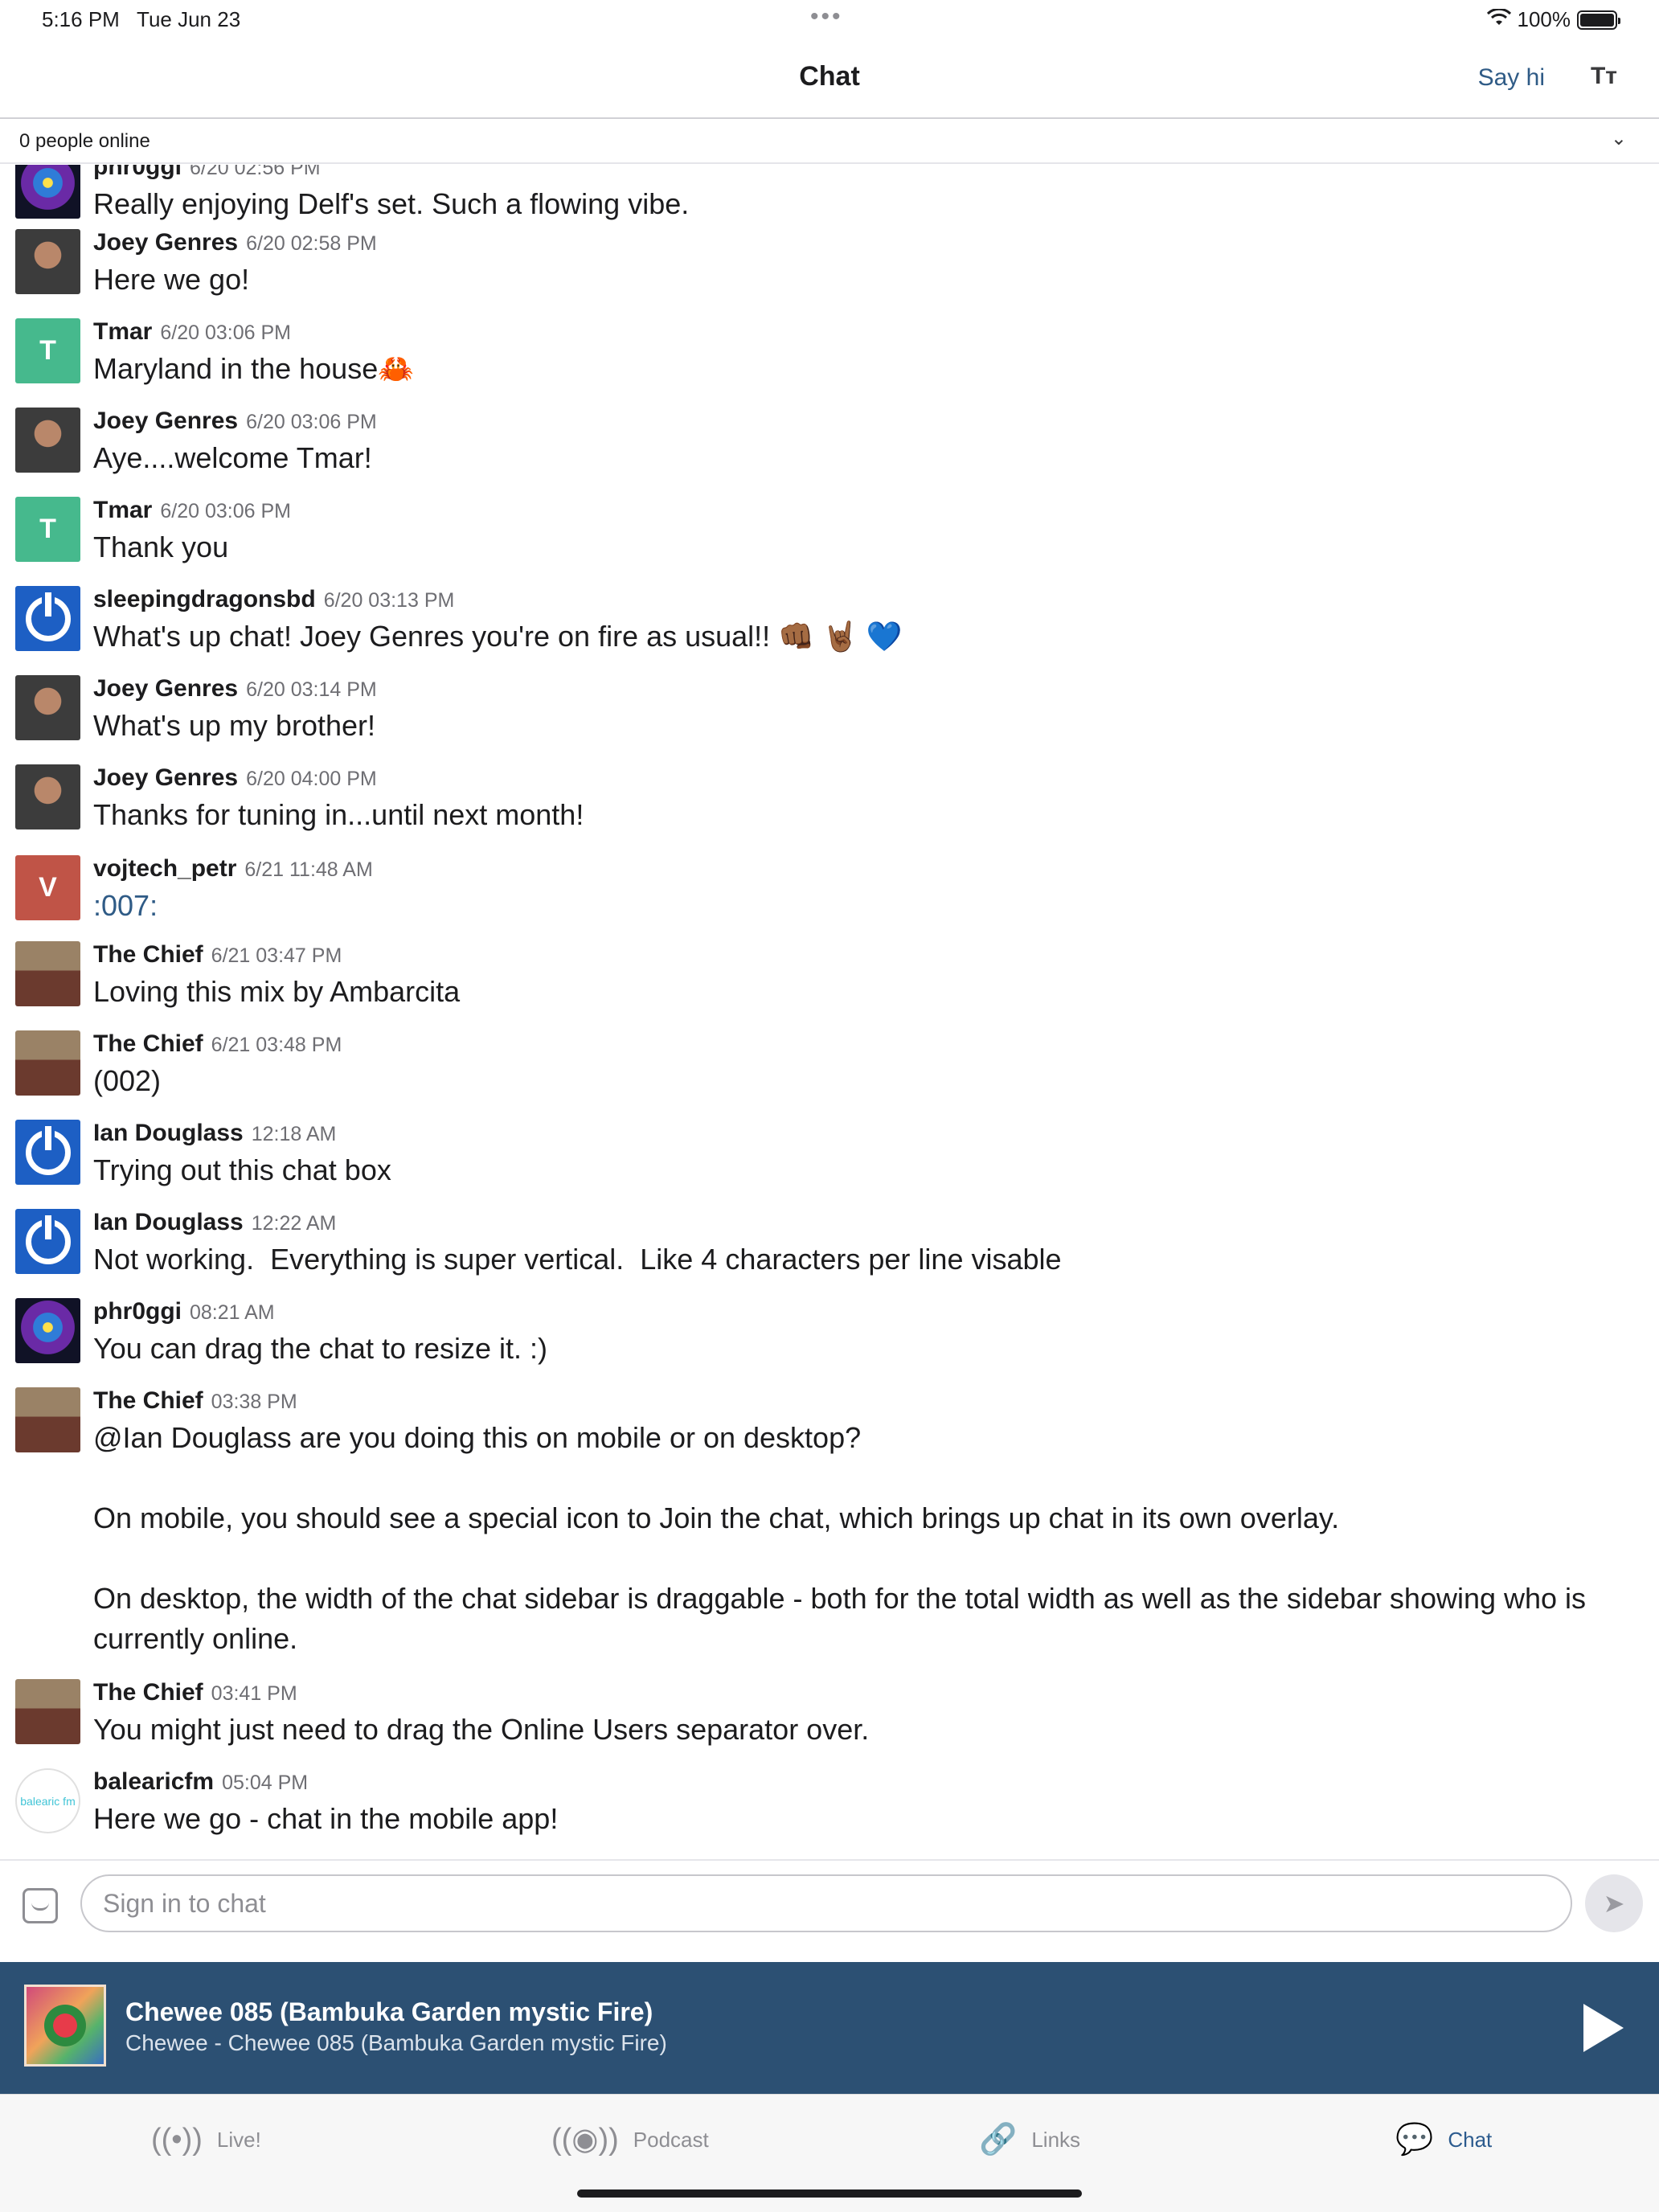 The width and height of the screenshot is (1659, 2212). I want to click on message-header: Joey Genres 6/20 03:06 PM, so click(235, 421).